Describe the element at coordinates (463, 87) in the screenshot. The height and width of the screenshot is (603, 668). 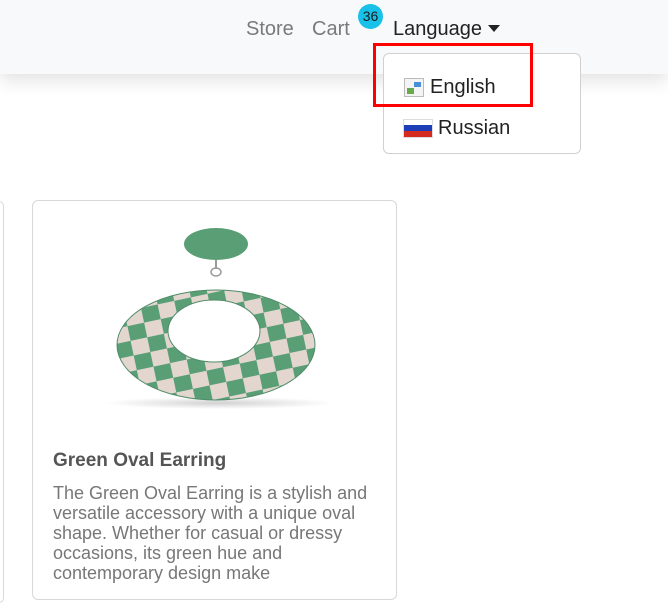
I see `language-option-label: English` at that location.